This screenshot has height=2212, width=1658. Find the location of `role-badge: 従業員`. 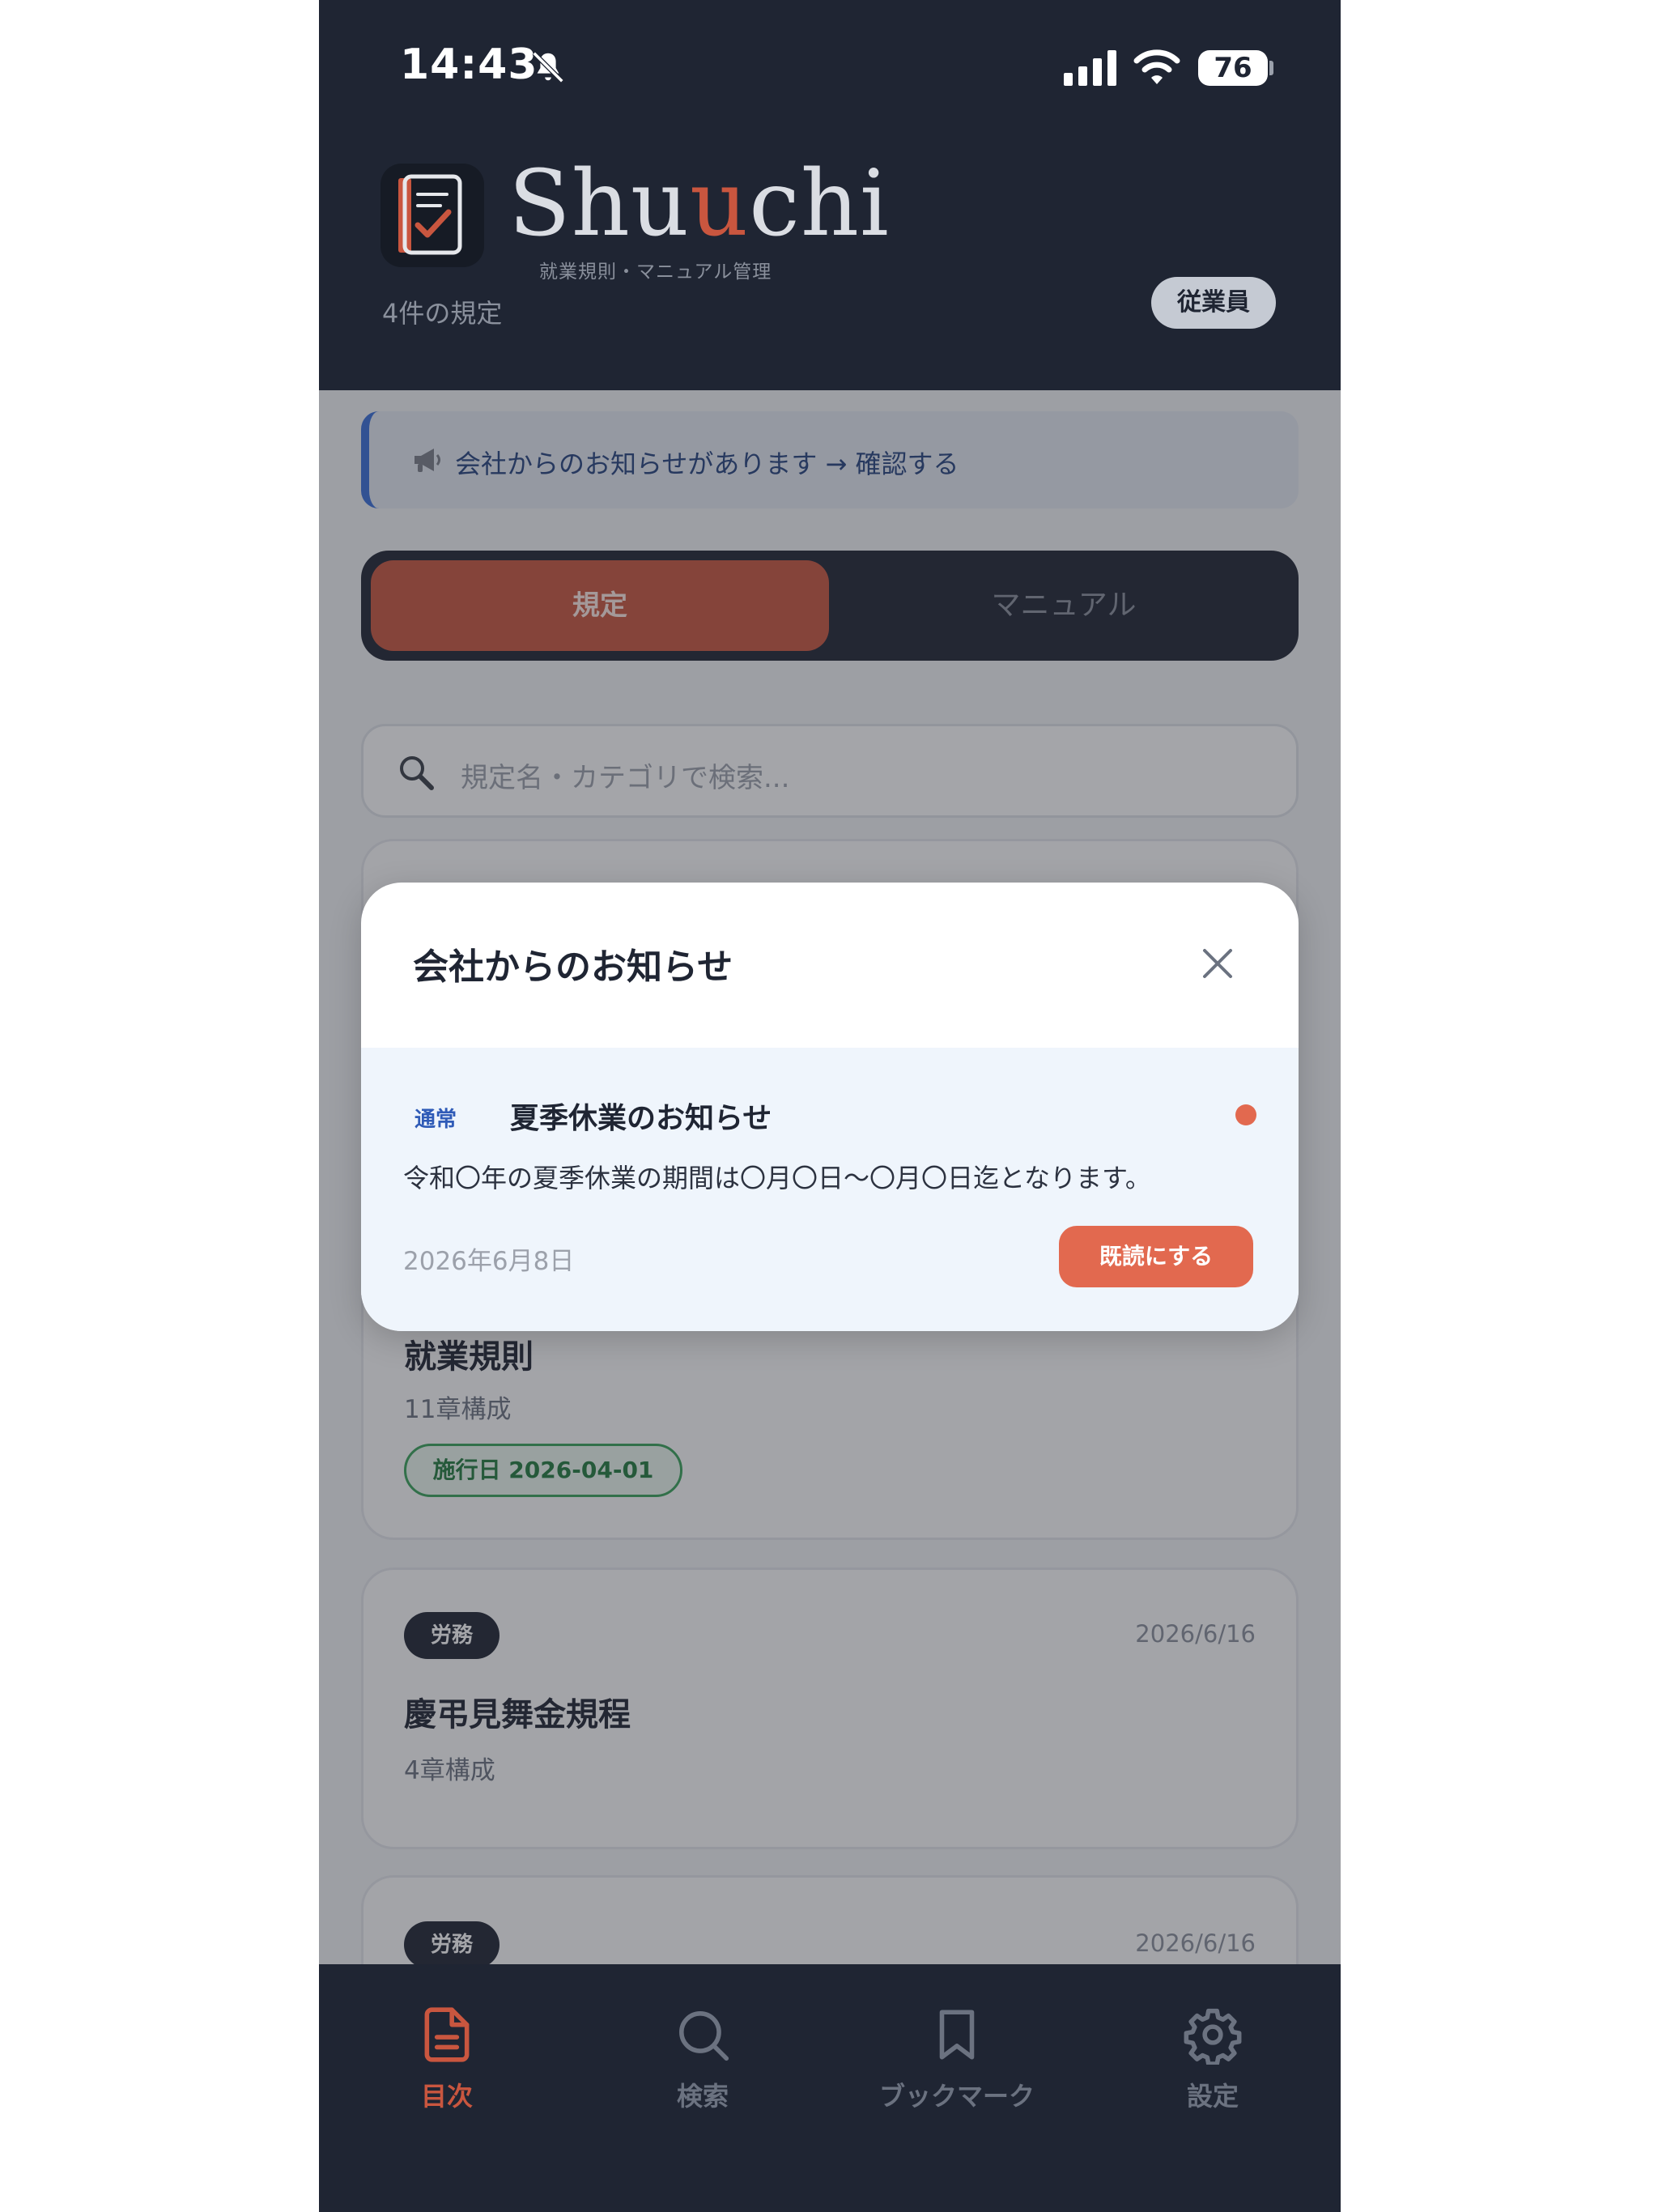

role-badge: 従業員 is located at coordinates (1213, 303).